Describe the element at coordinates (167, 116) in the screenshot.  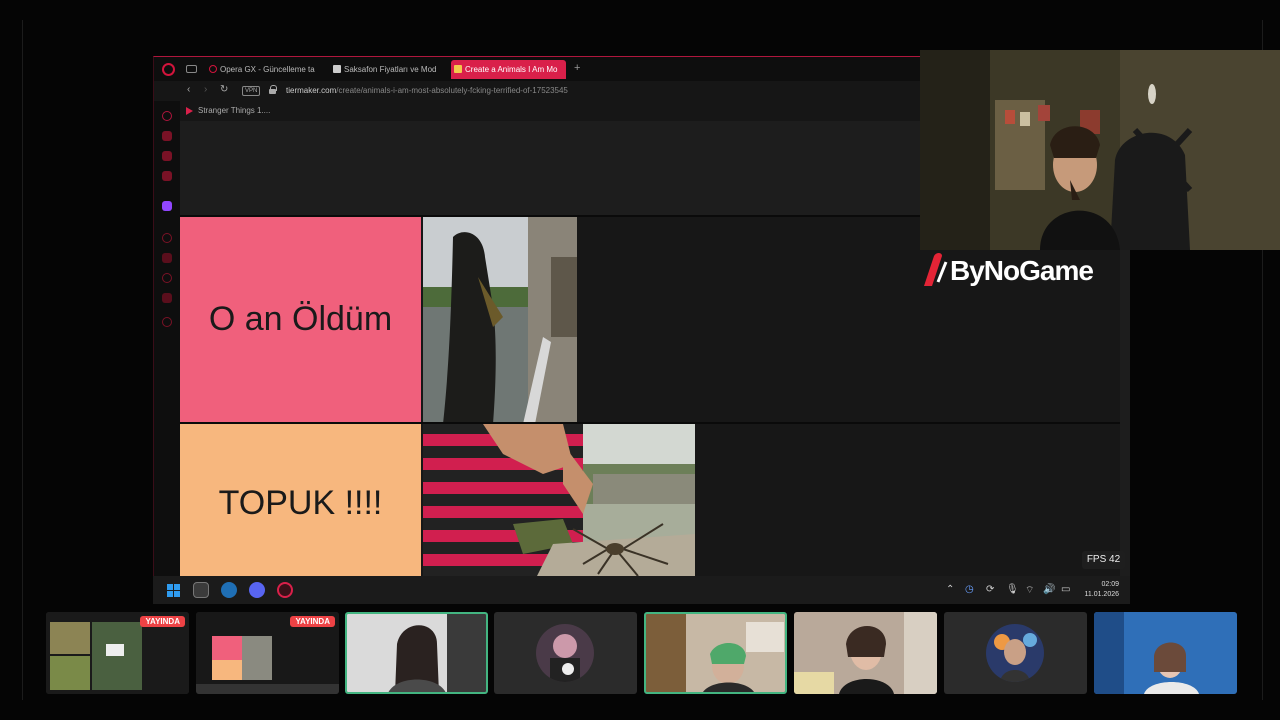
I see `sidebar-speed-dial-icon` at that location.